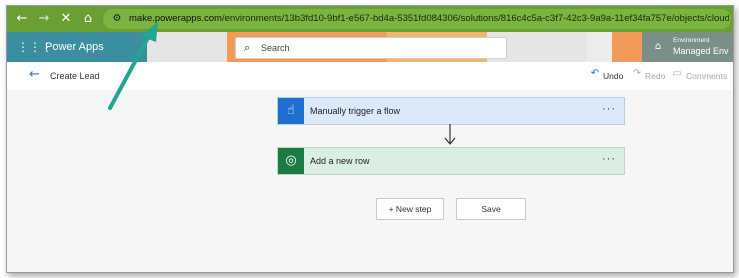  I want to click on back-icon: ←, so click(22, 19).